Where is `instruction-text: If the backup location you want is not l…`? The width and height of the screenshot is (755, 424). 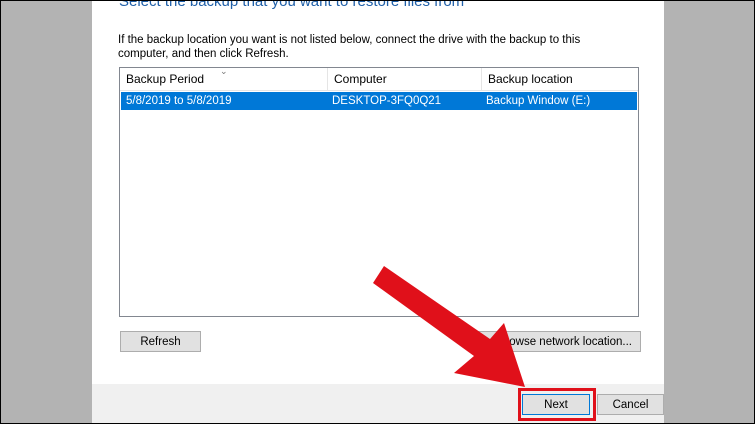
instruction-text: If the backup location you want is not l… is located at coordinates (349, 47).